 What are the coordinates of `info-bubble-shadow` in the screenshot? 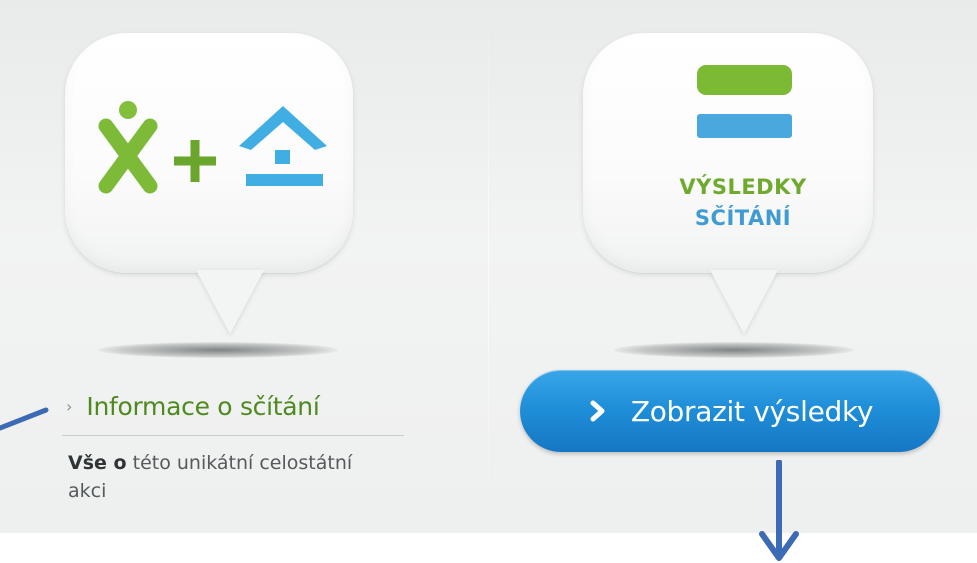 It's located at (218, 350).